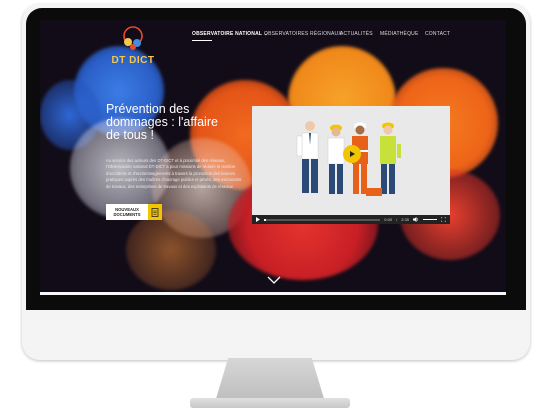  I want to click on video-progress-bar, so click(322, 219).